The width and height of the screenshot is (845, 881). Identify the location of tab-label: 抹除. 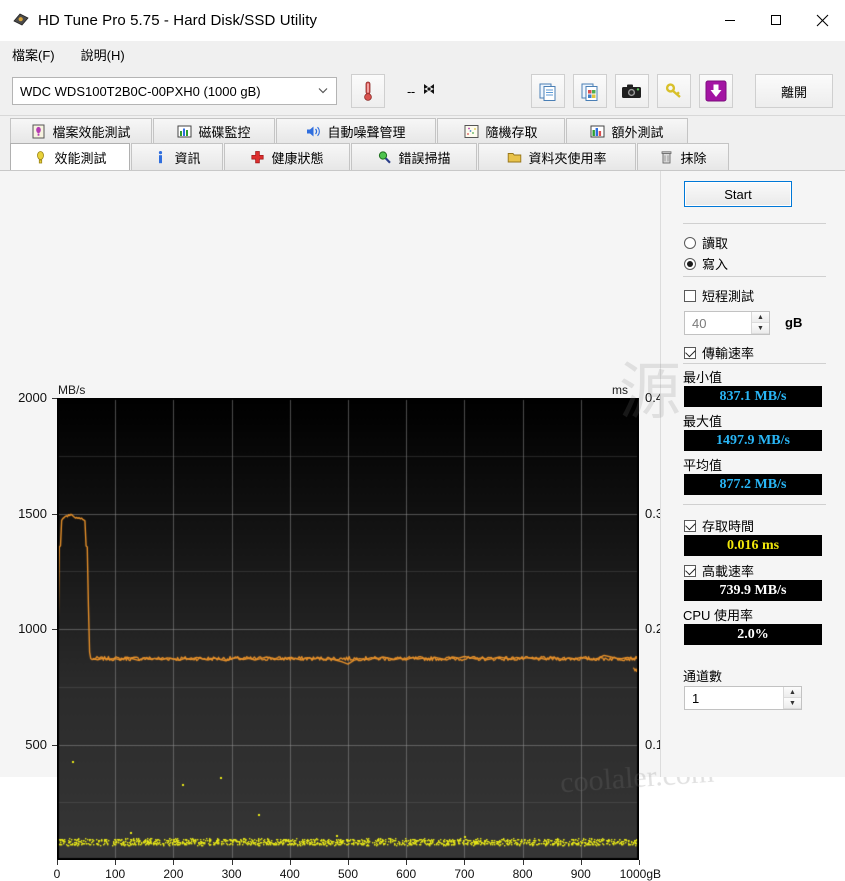
(693, 158).